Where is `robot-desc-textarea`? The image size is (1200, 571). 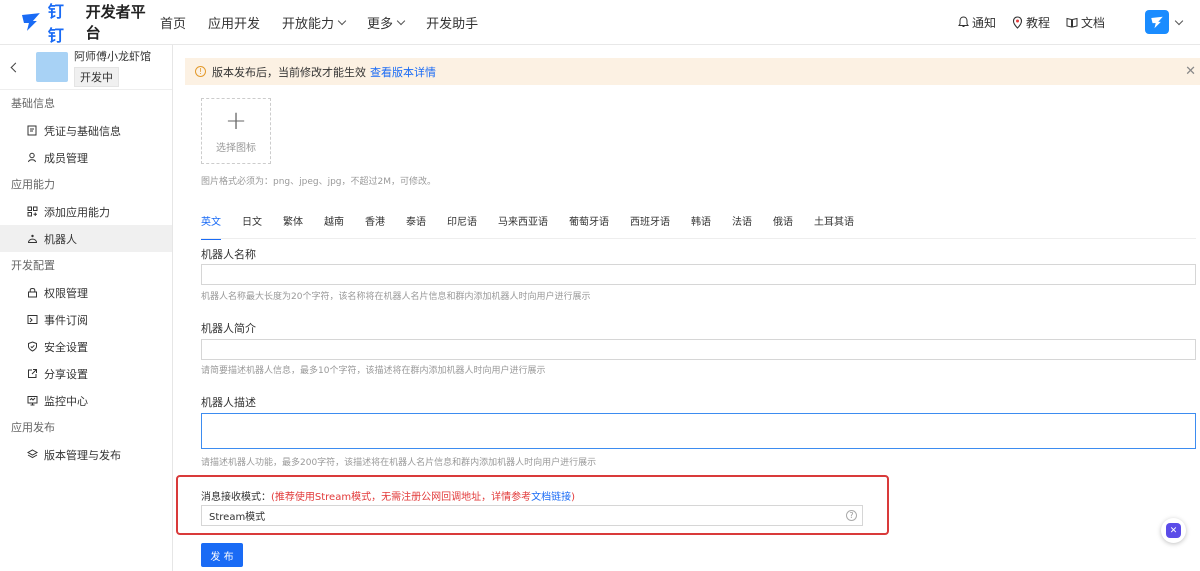 robot-desc-textarea is located at coordinates (698, 431).